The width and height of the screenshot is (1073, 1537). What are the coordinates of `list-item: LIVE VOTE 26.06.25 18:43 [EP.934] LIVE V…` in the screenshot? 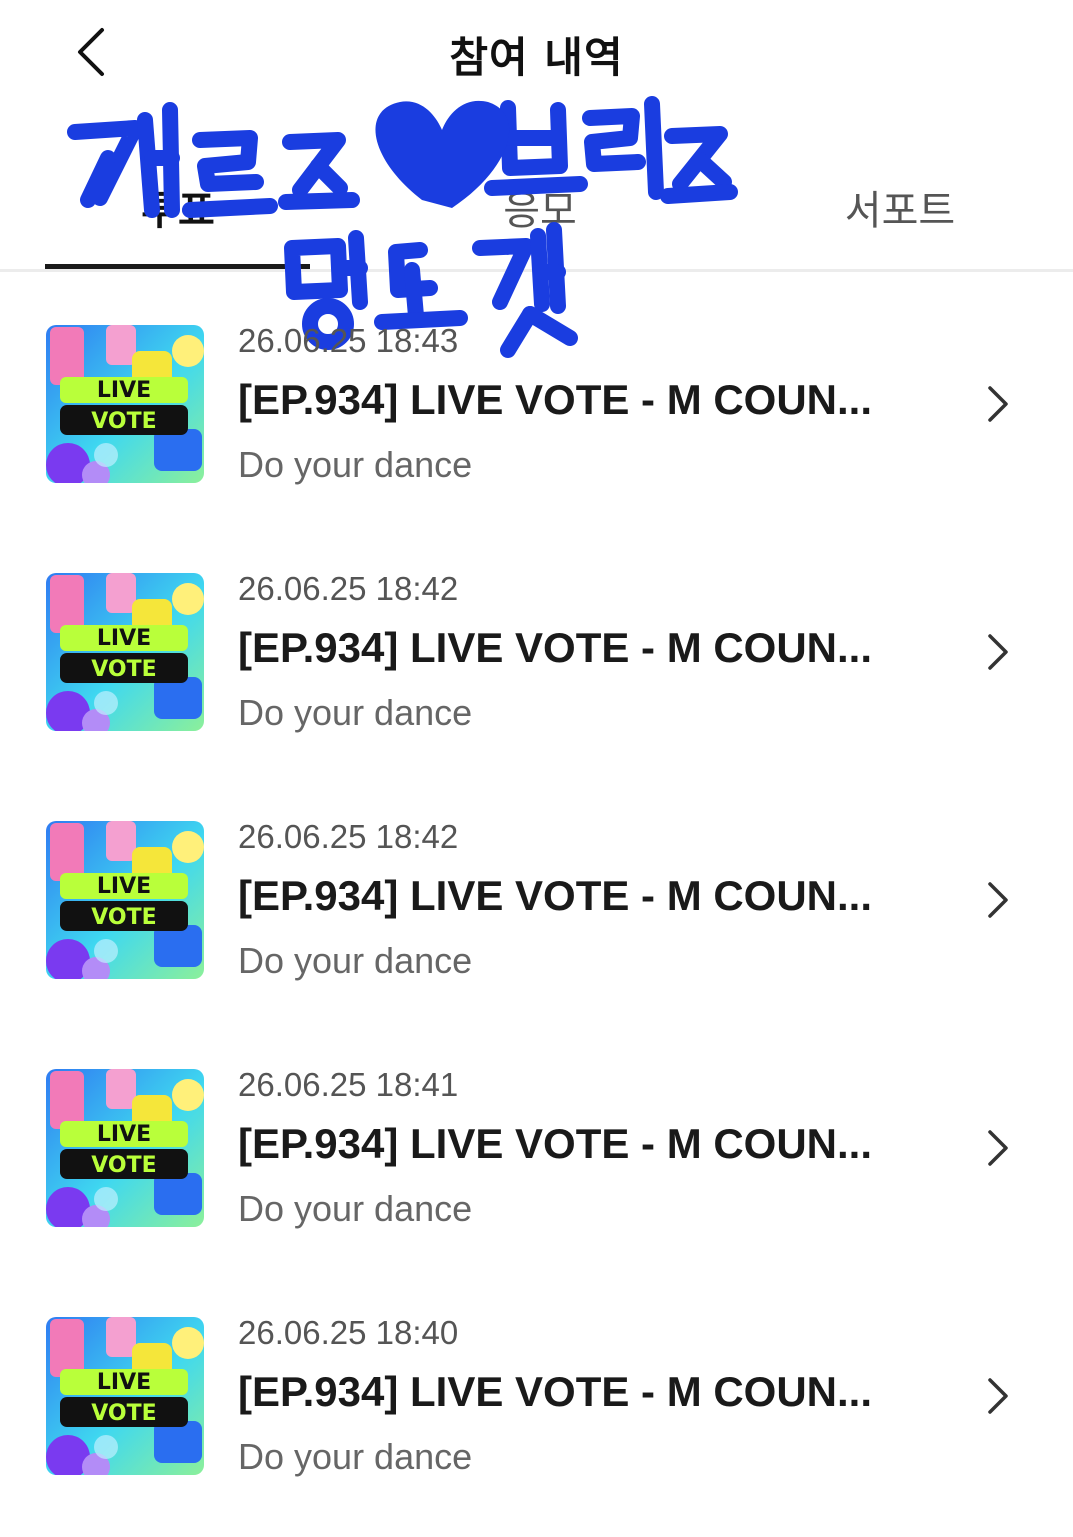 It's located at (536, 415).